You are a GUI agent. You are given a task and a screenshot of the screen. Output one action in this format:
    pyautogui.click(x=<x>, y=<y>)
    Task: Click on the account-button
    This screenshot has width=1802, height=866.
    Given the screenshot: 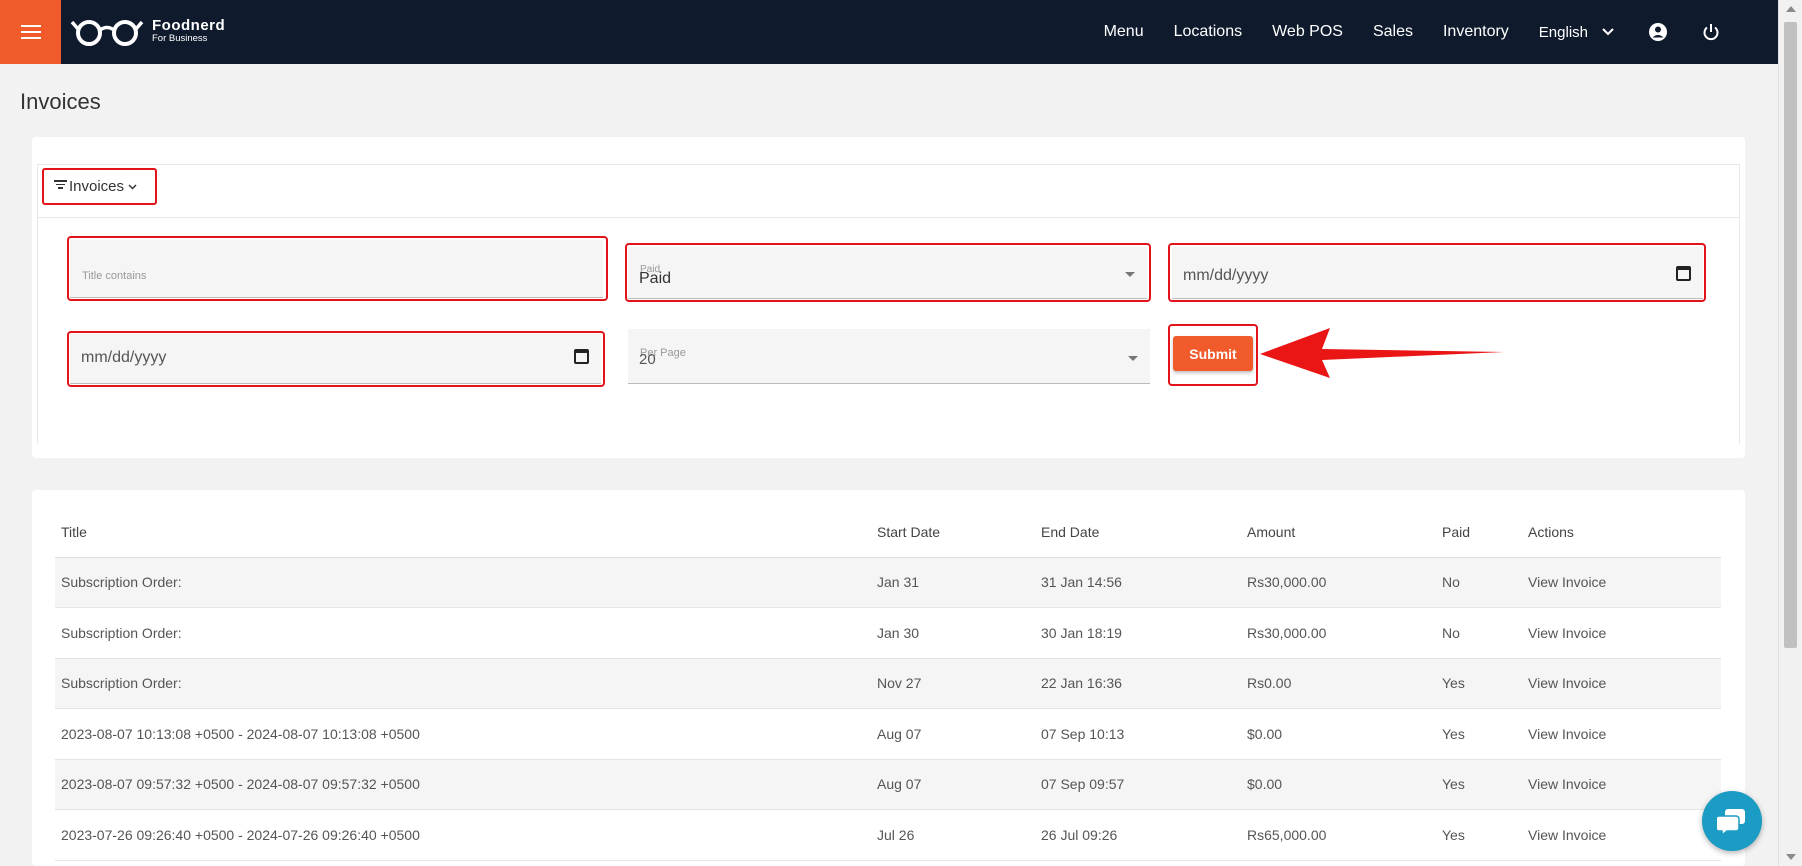 What is the action you would take?
    pyautogui.click(x=1658, y=32)
    